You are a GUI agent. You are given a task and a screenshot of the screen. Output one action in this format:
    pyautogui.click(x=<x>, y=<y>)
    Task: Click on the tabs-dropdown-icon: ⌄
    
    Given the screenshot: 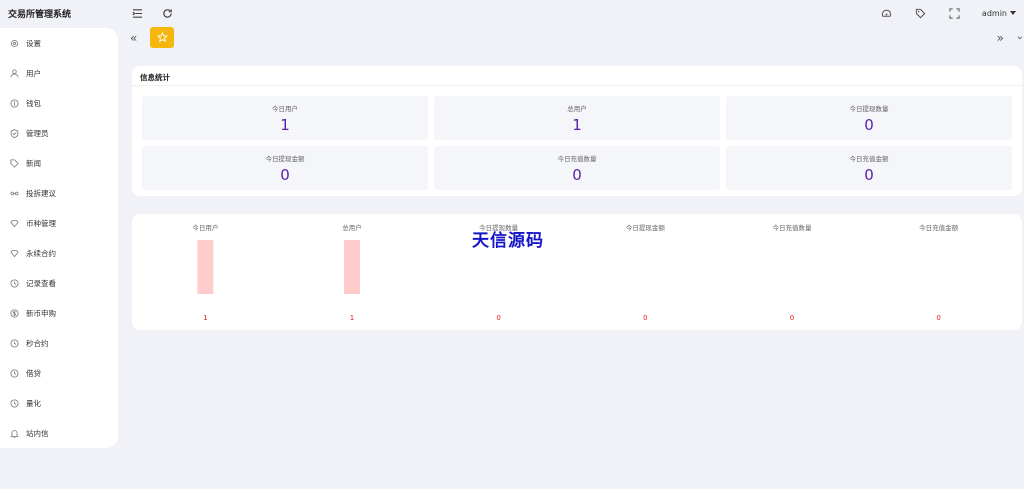 What is the action you would take?
    pyautogui.click(x=1020, y=36)
    